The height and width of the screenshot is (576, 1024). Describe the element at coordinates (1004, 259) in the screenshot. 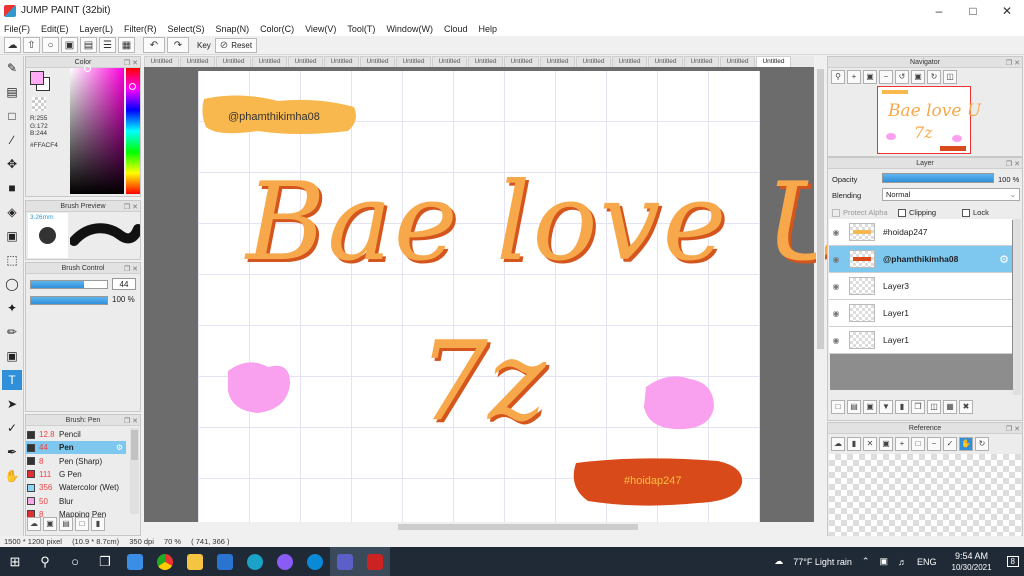

I see `gear-icon: ⚙` at that location.